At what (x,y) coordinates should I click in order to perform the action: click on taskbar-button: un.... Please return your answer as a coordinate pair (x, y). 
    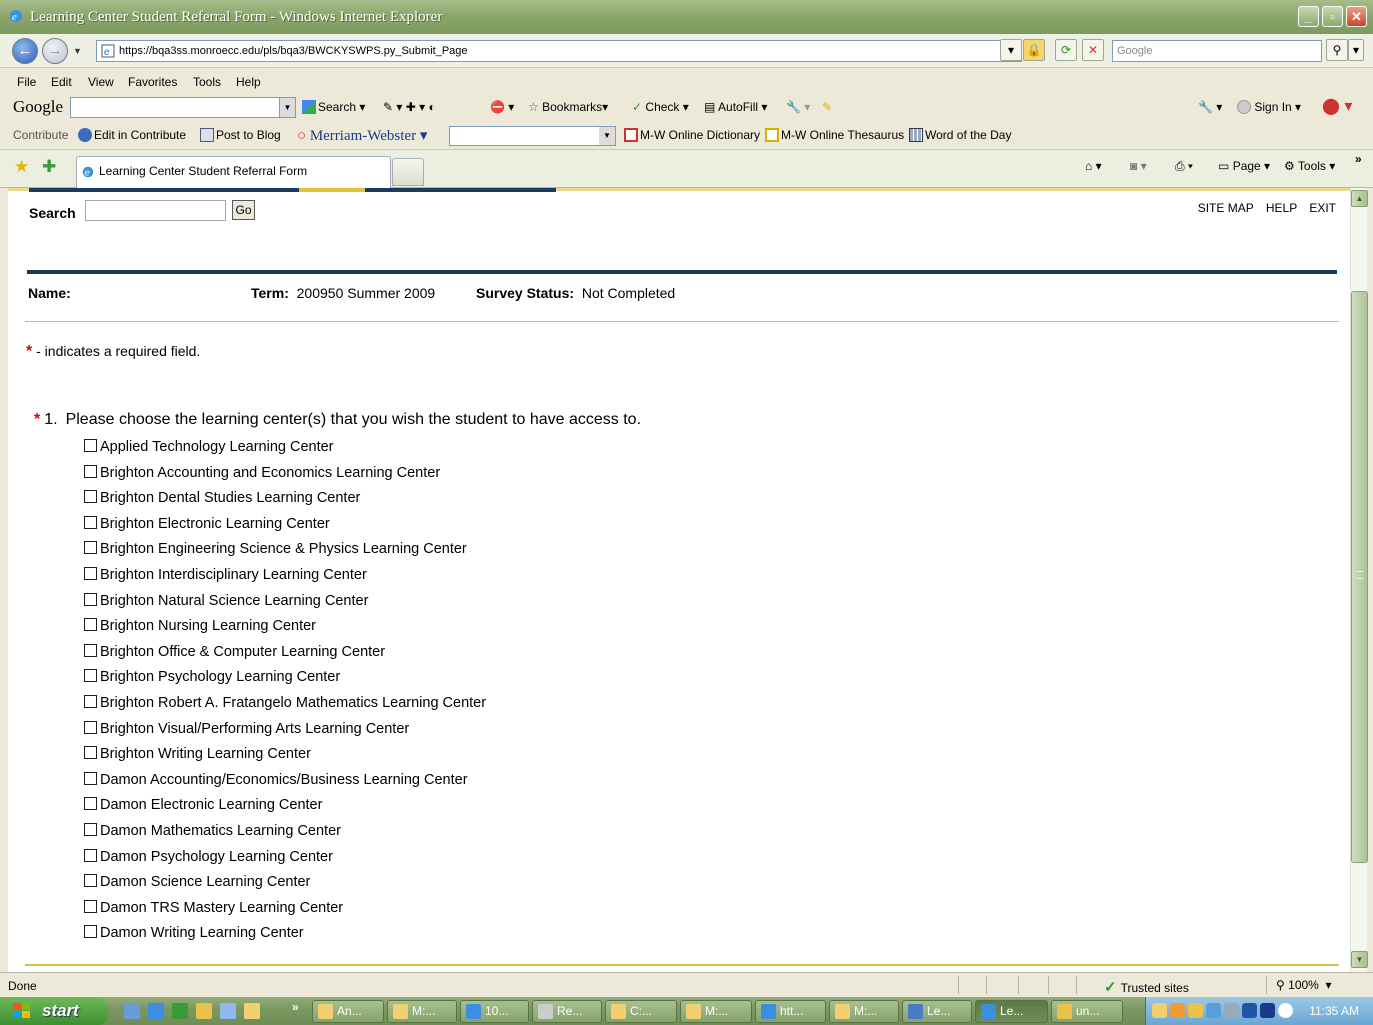
    Looking at the image, I should click on (1087, 1011).